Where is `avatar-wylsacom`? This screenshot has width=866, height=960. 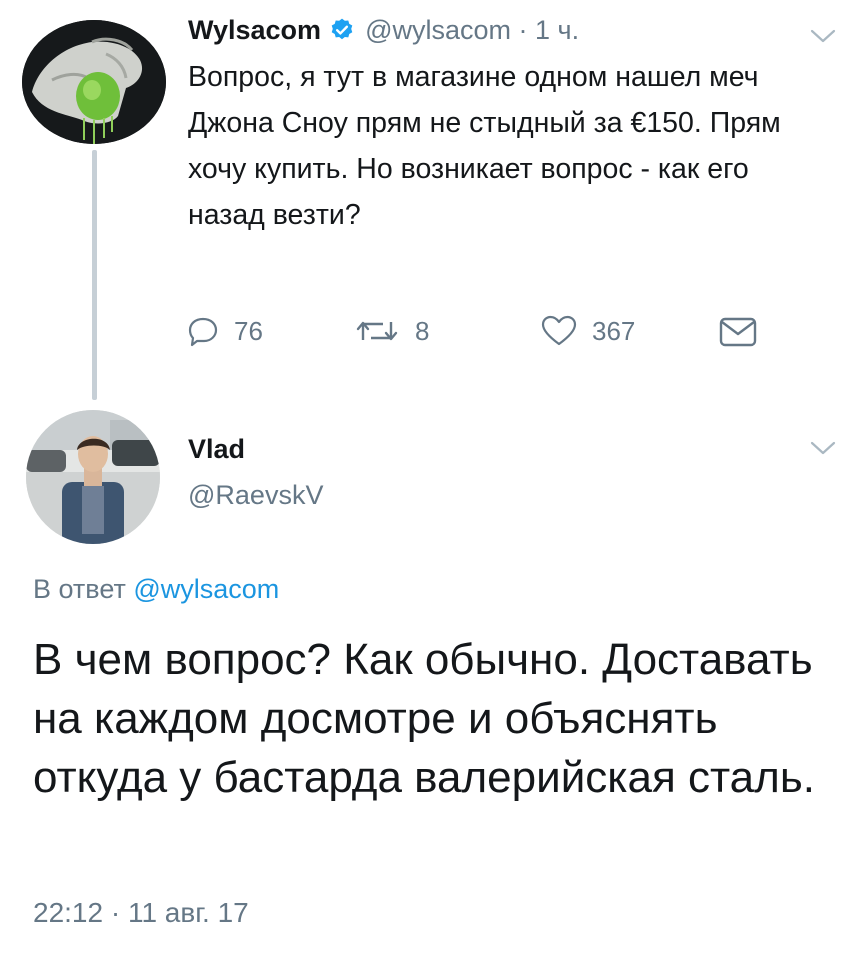 avatar-wylsacom is located at coordinates (94, 82).